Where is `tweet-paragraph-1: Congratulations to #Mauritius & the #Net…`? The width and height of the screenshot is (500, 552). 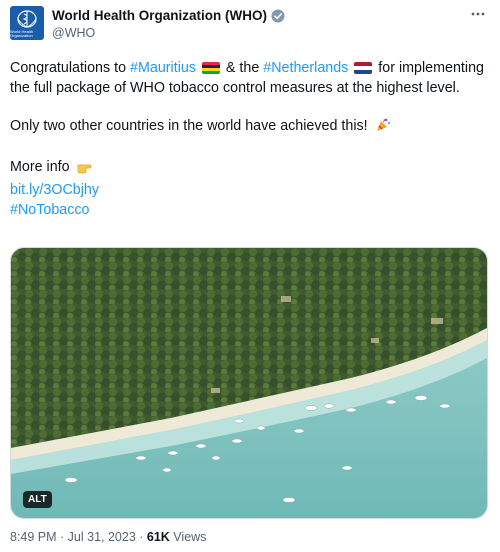
tweet-paragraph-1: Congratulations to #Mauritius & the #Net… is located at coordinates (249, 78).